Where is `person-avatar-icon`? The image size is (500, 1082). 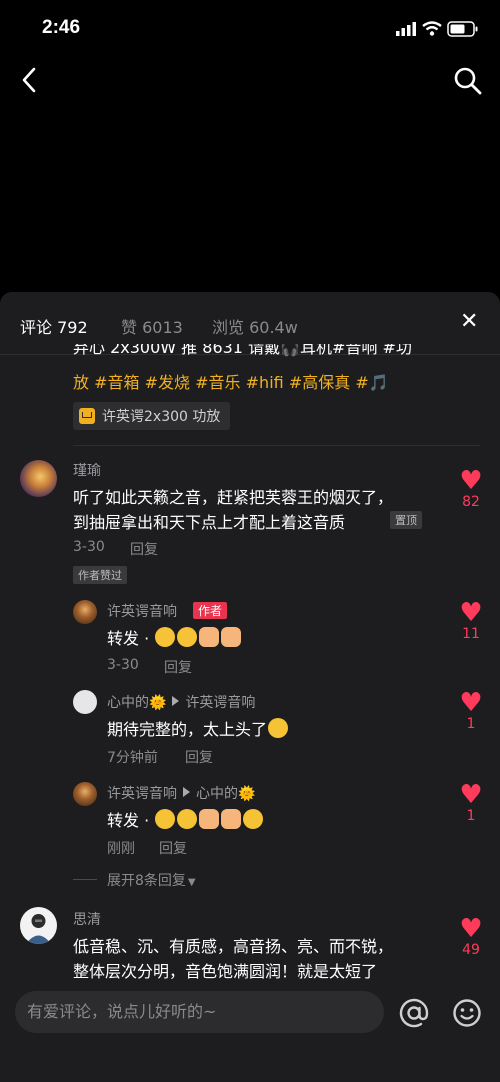
person-avatar-icon is located at coordinates (38, 929).